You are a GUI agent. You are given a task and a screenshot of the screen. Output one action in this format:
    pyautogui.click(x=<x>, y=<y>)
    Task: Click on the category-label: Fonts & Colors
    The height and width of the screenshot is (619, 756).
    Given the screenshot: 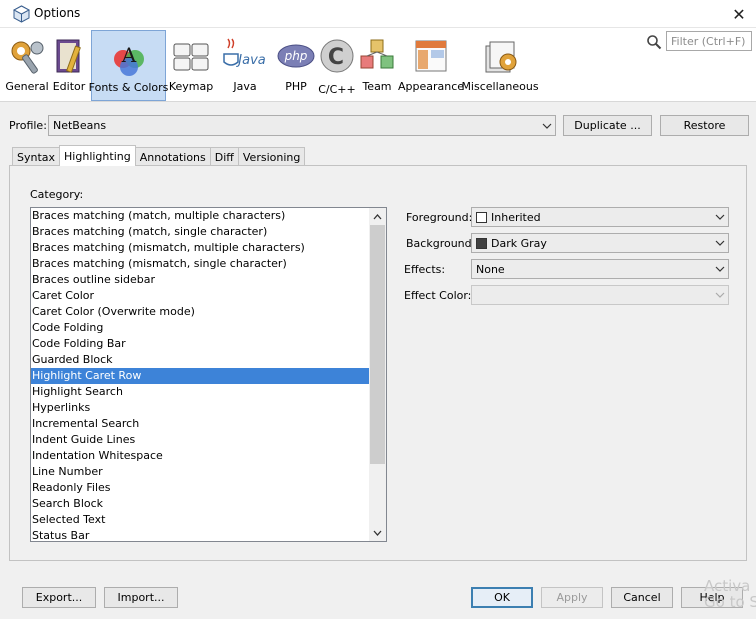 What is the action you would take?
    pyautogui.click(x=128, y=87)
    